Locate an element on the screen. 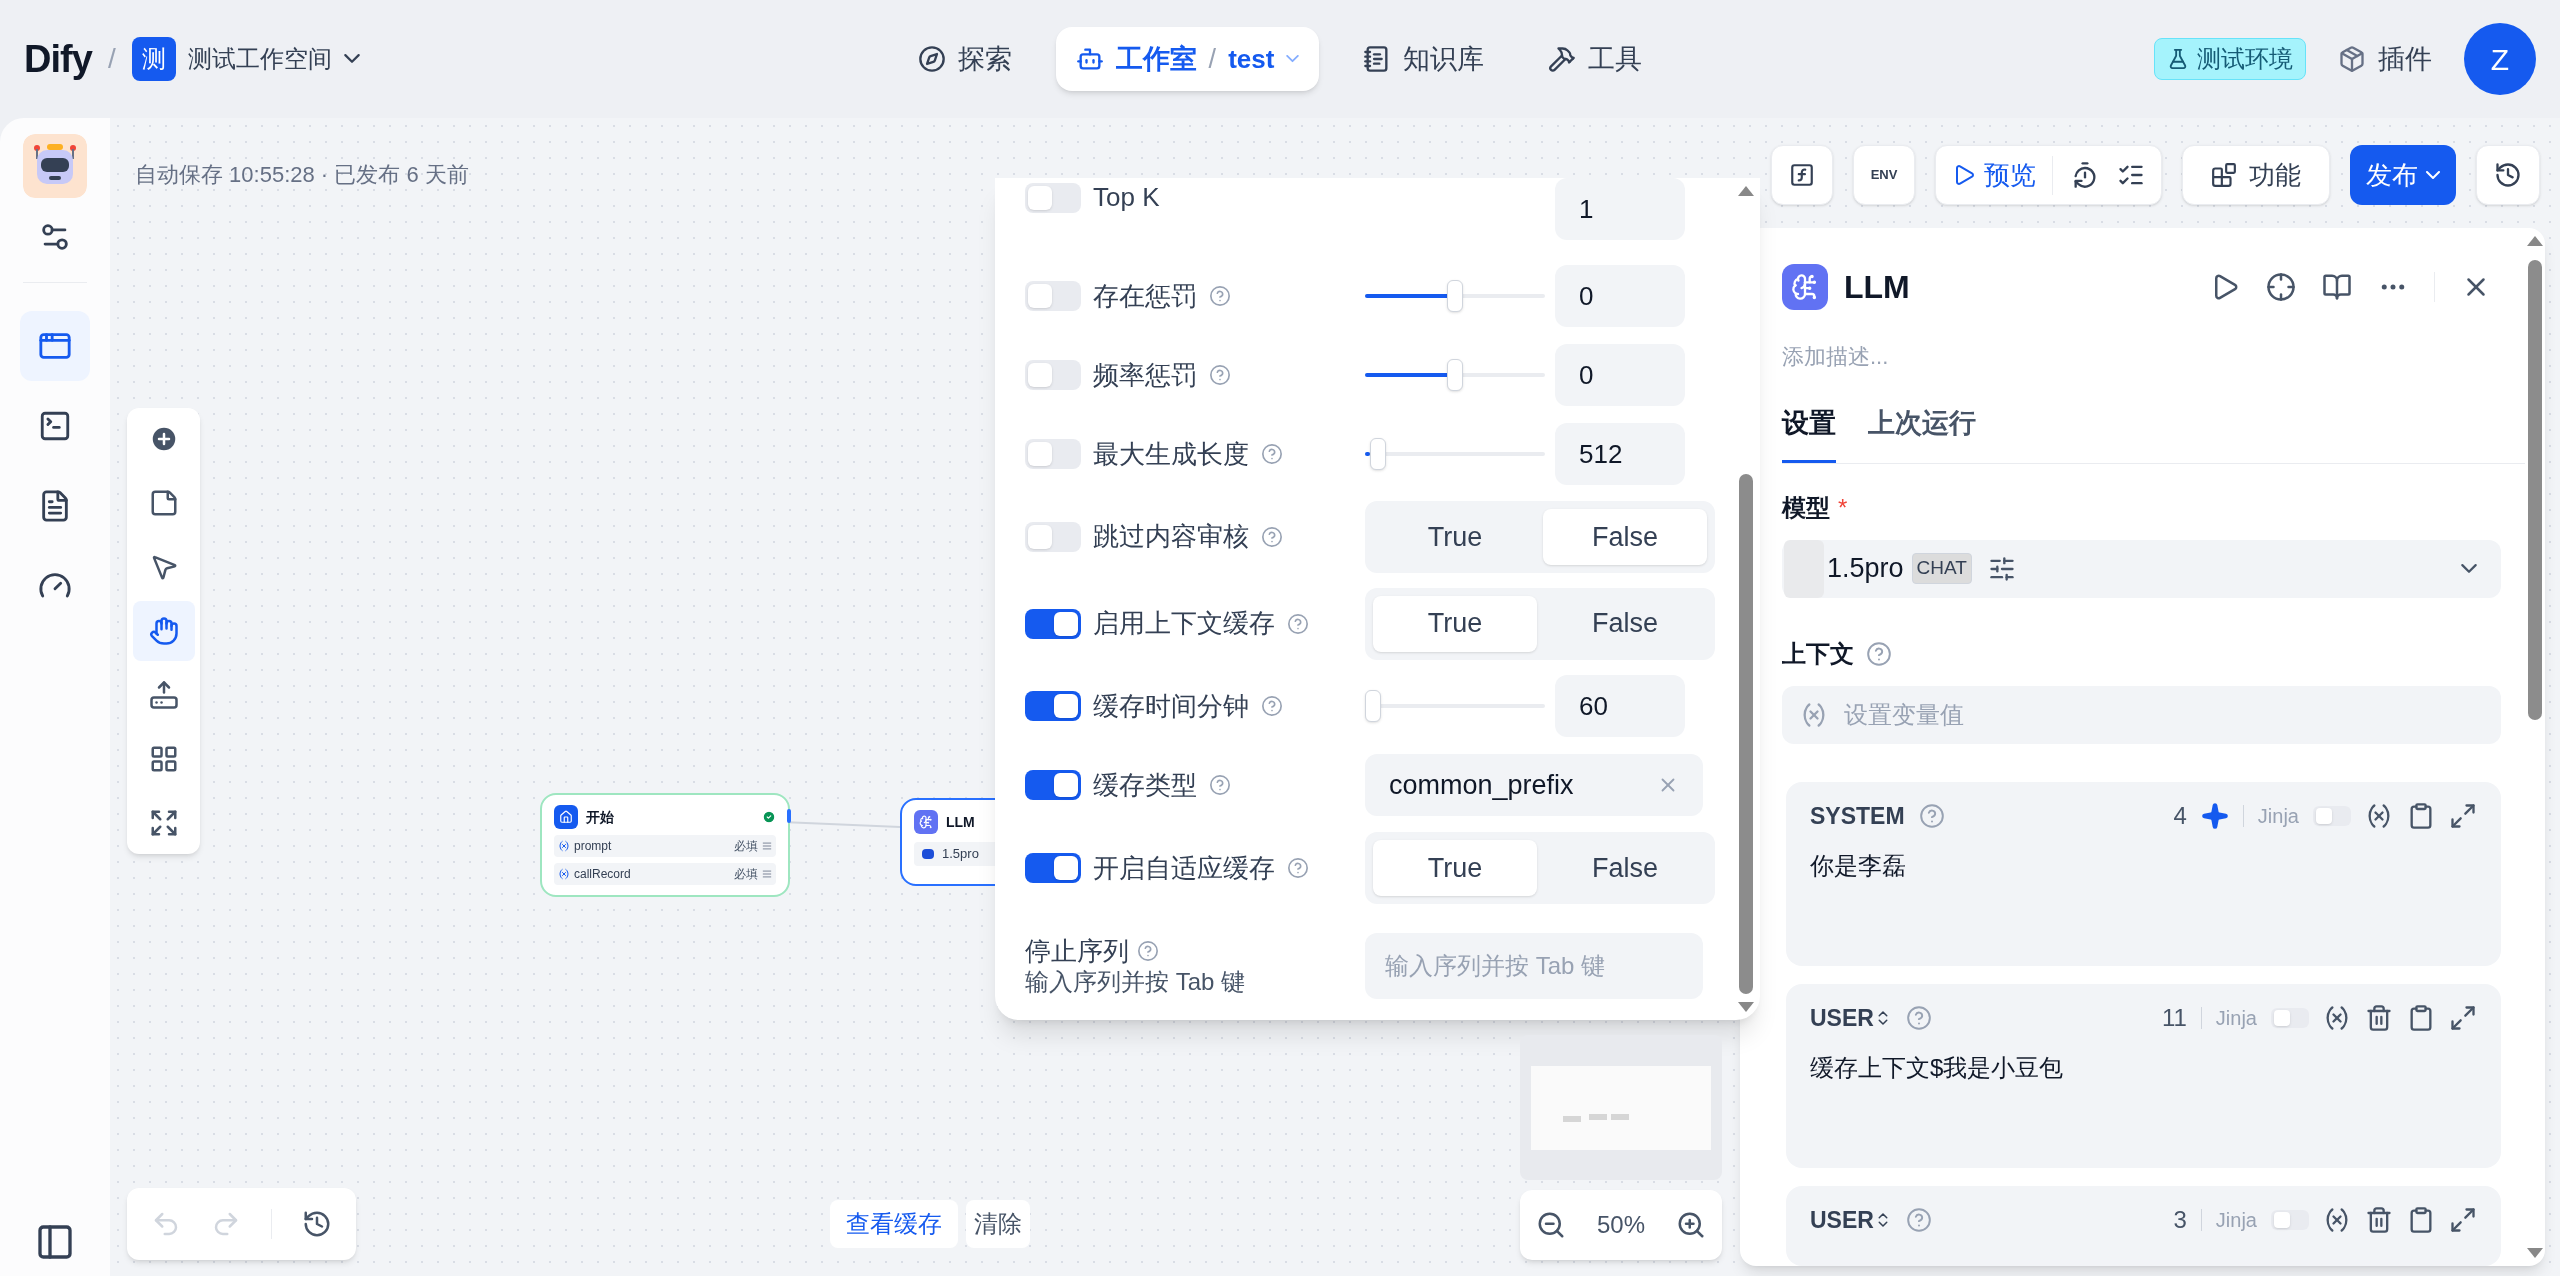 Image resolution: width=2560 pixels, height=1276 pixels. nav-label: 工作室 is located at coordinates (1156, 59).